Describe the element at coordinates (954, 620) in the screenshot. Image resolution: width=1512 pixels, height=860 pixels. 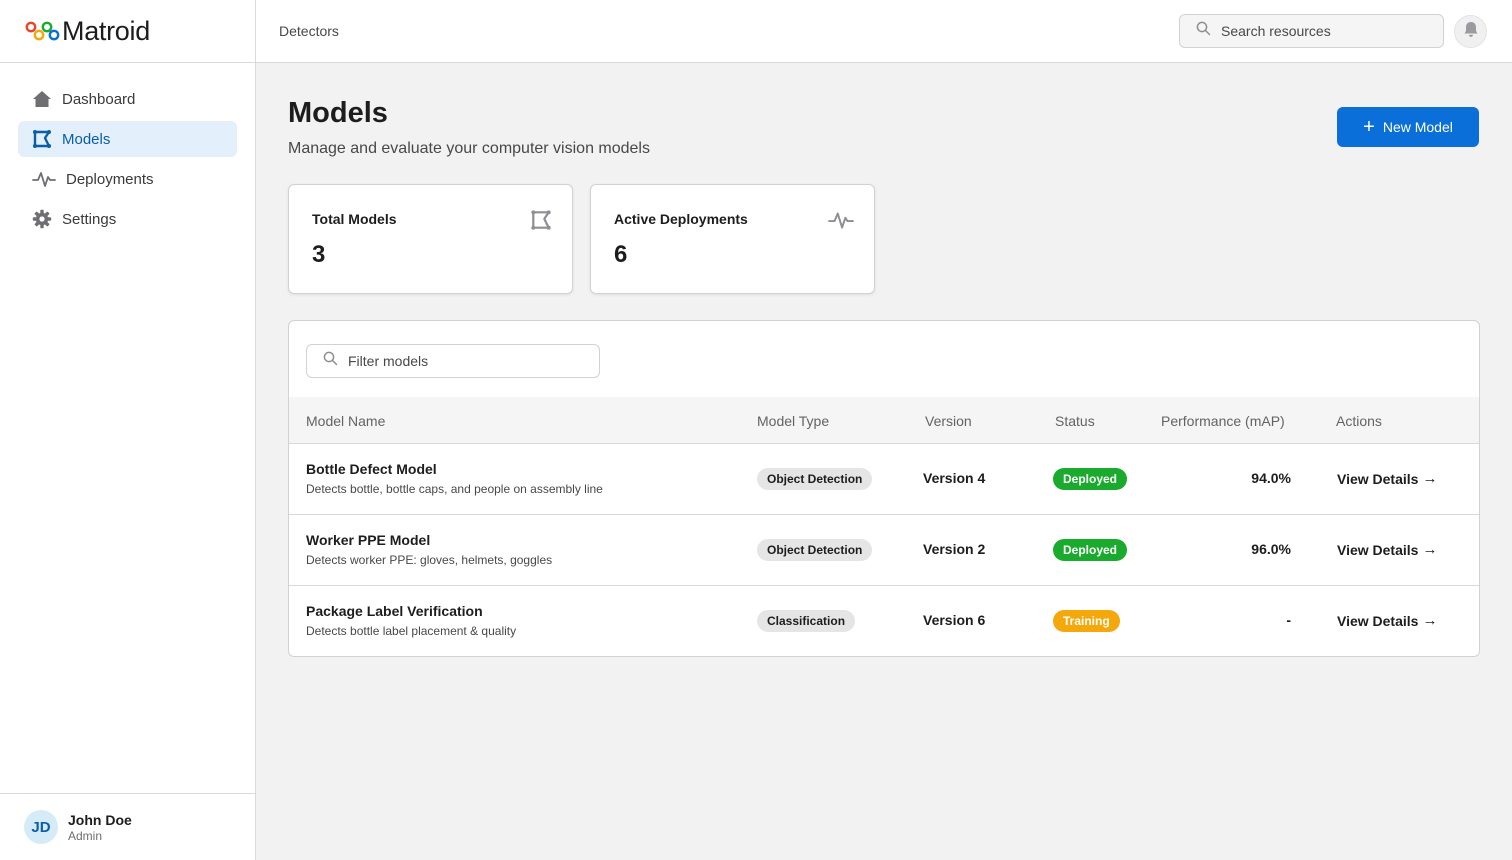
I see `model-version: Version 6` at that location.